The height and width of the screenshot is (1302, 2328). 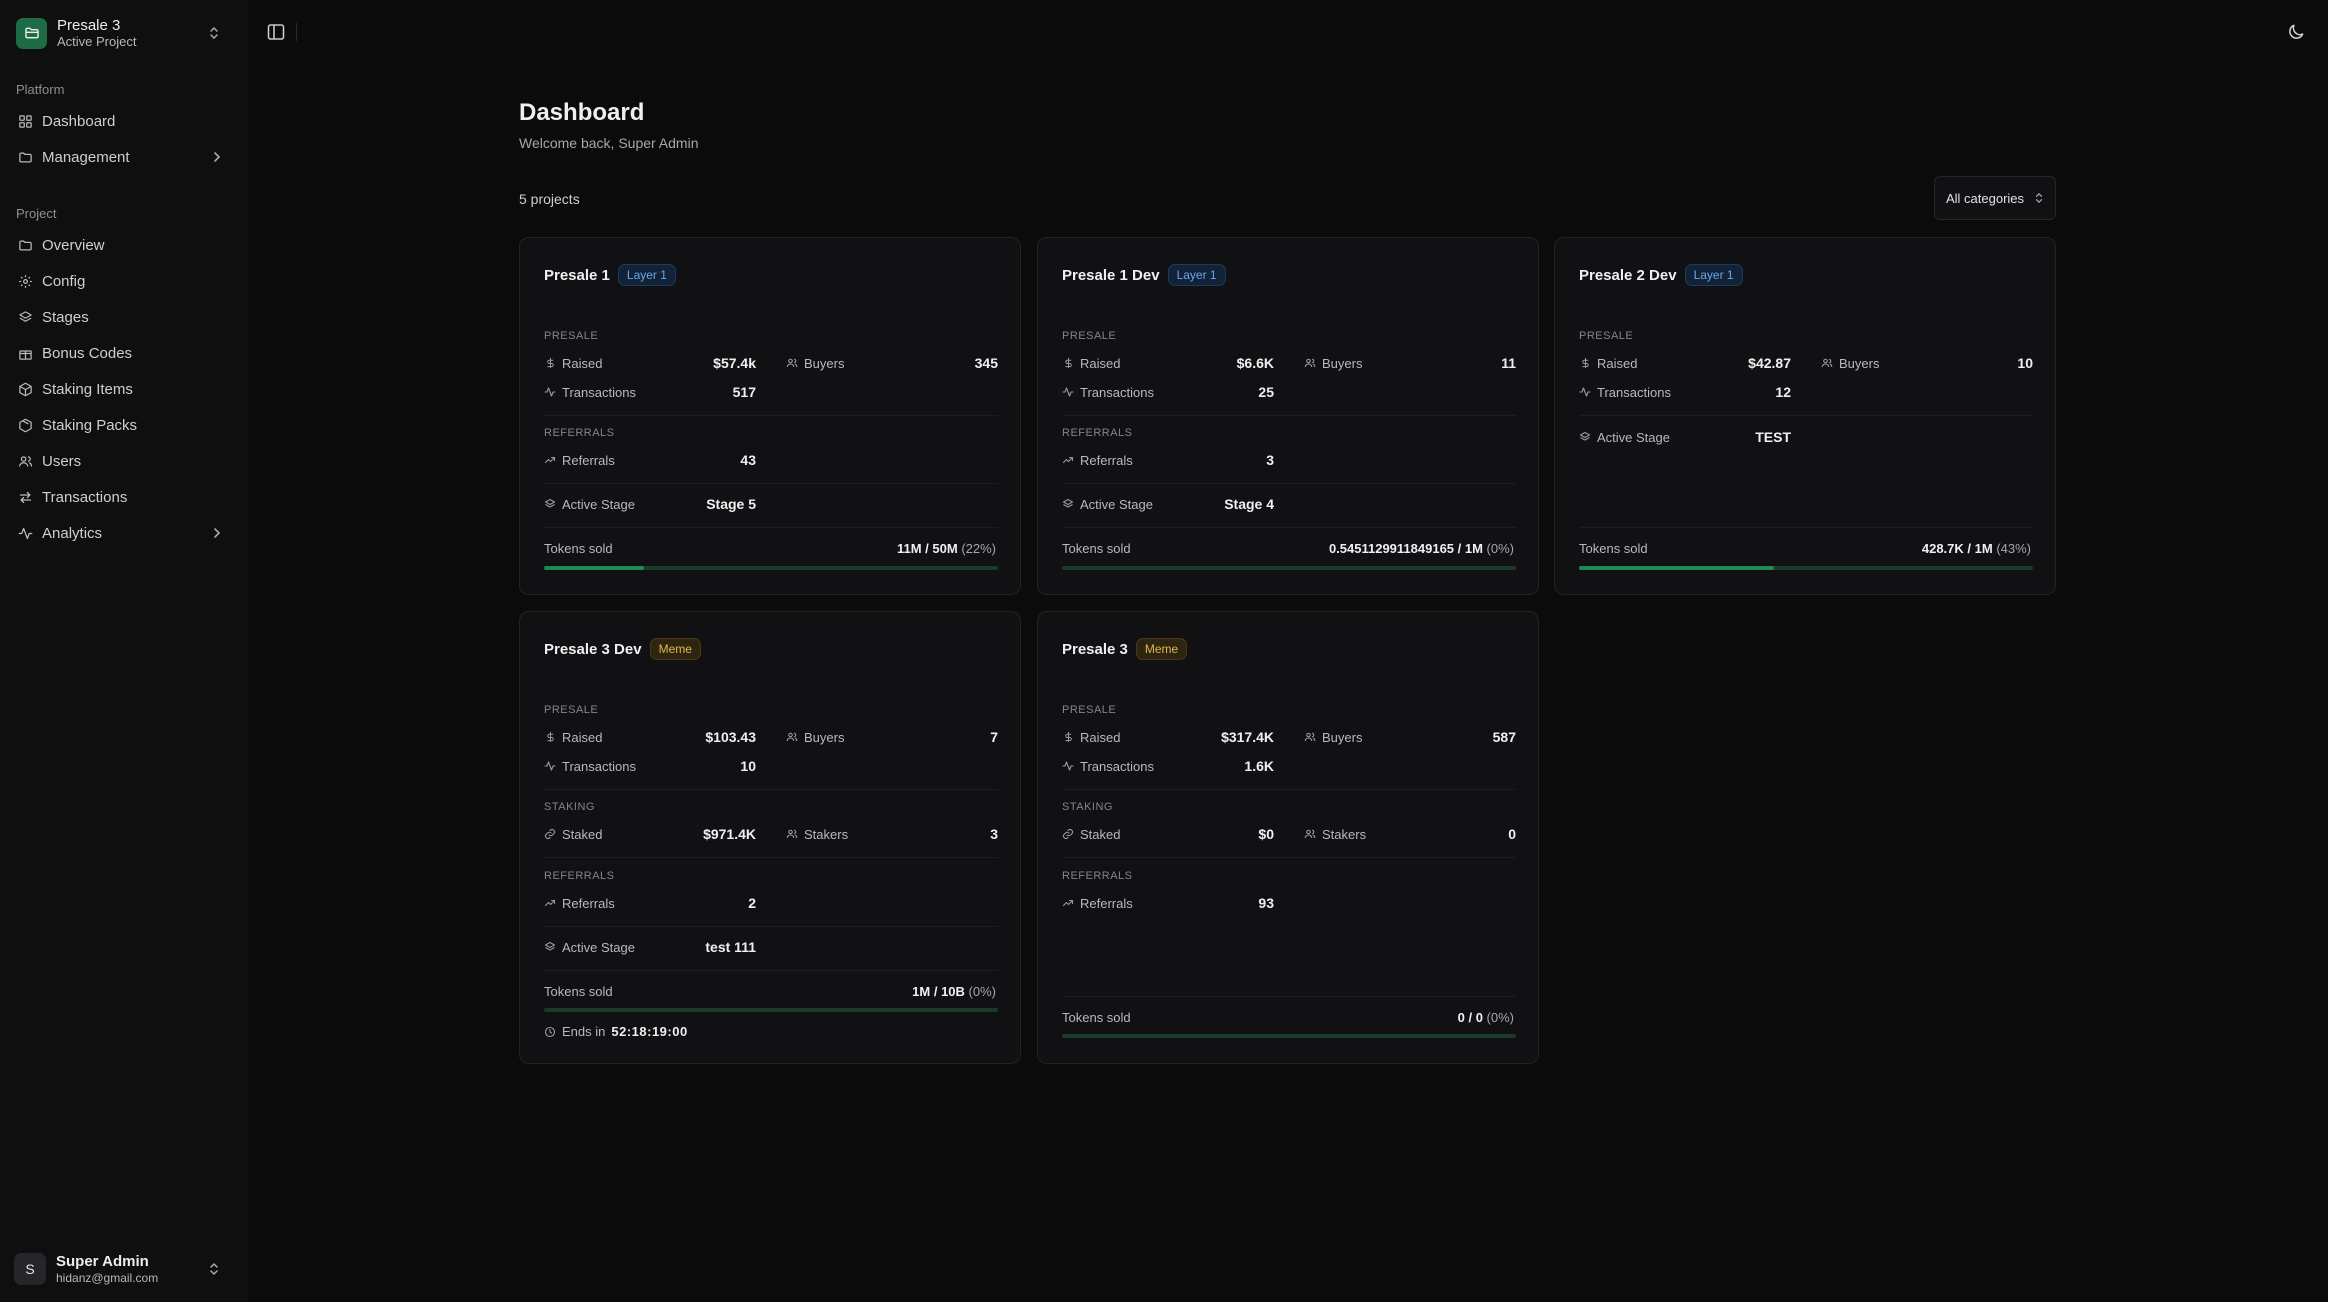 What do you see at coordinates (124, 461) in the screenshot?
I see `sidebar-item-users: Users` at bounding box center [124, 461].